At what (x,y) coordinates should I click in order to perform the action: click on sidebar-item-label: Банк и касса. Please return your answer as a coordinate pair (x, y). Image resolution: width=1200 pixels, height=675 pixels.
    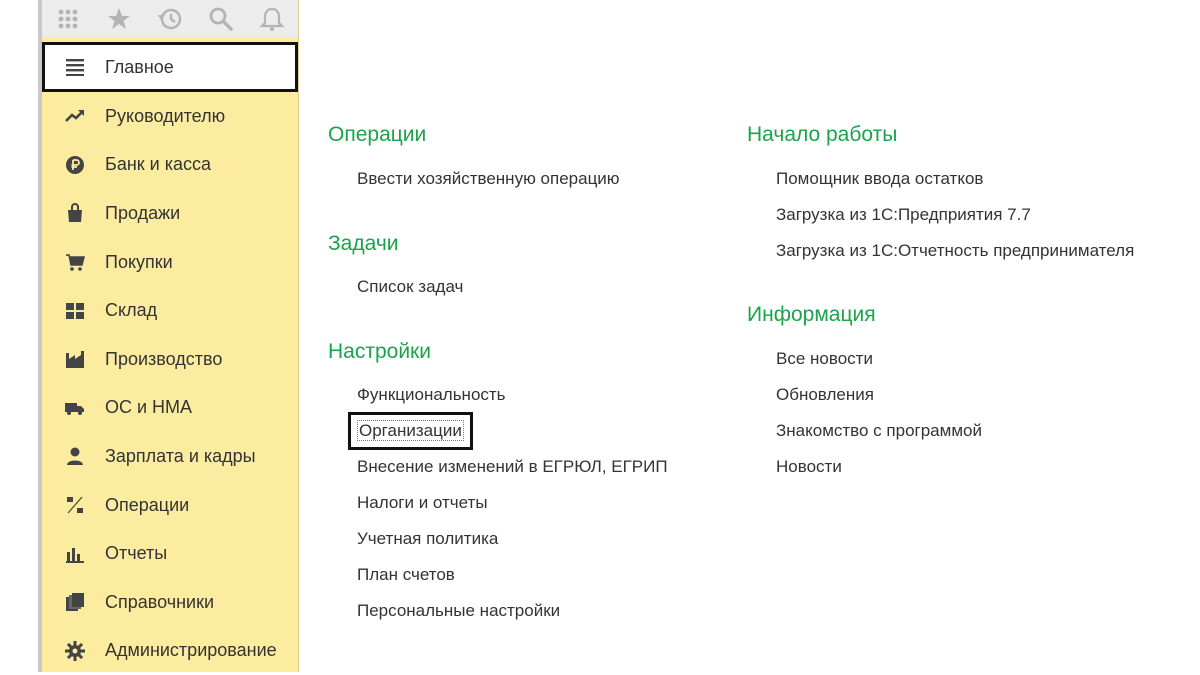
    Looking at the image, I should click on (158, 164).